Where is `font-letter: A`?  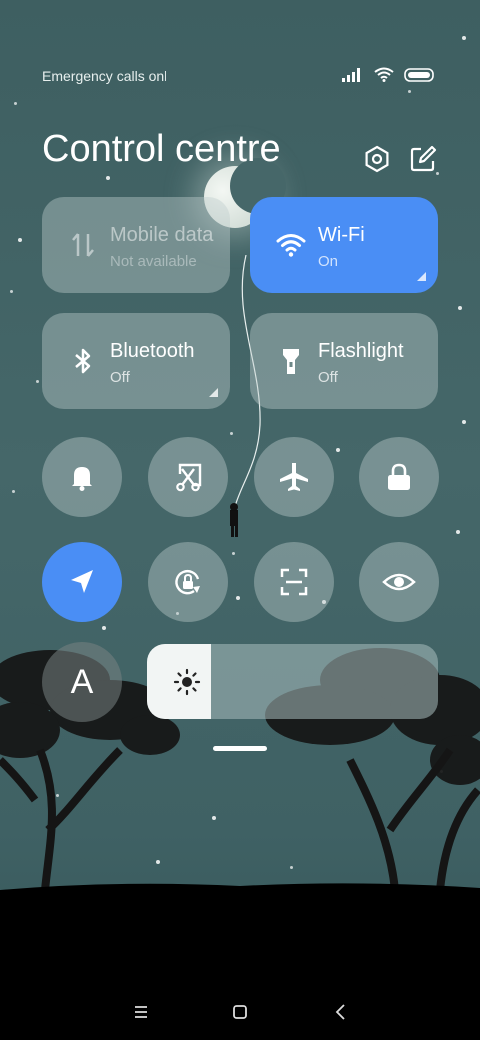
font-letter: A is located at coordinates (82, 681).